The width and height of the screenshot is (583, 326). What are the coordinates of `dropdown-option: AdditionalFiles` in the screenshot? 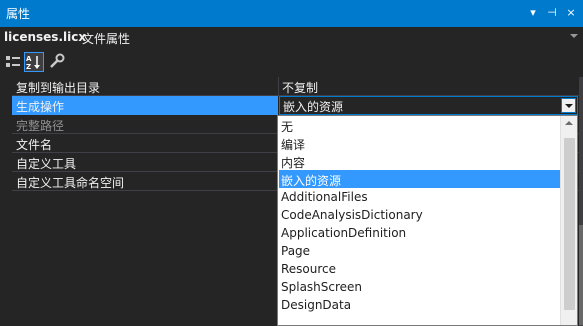 It's located at (419, 197).